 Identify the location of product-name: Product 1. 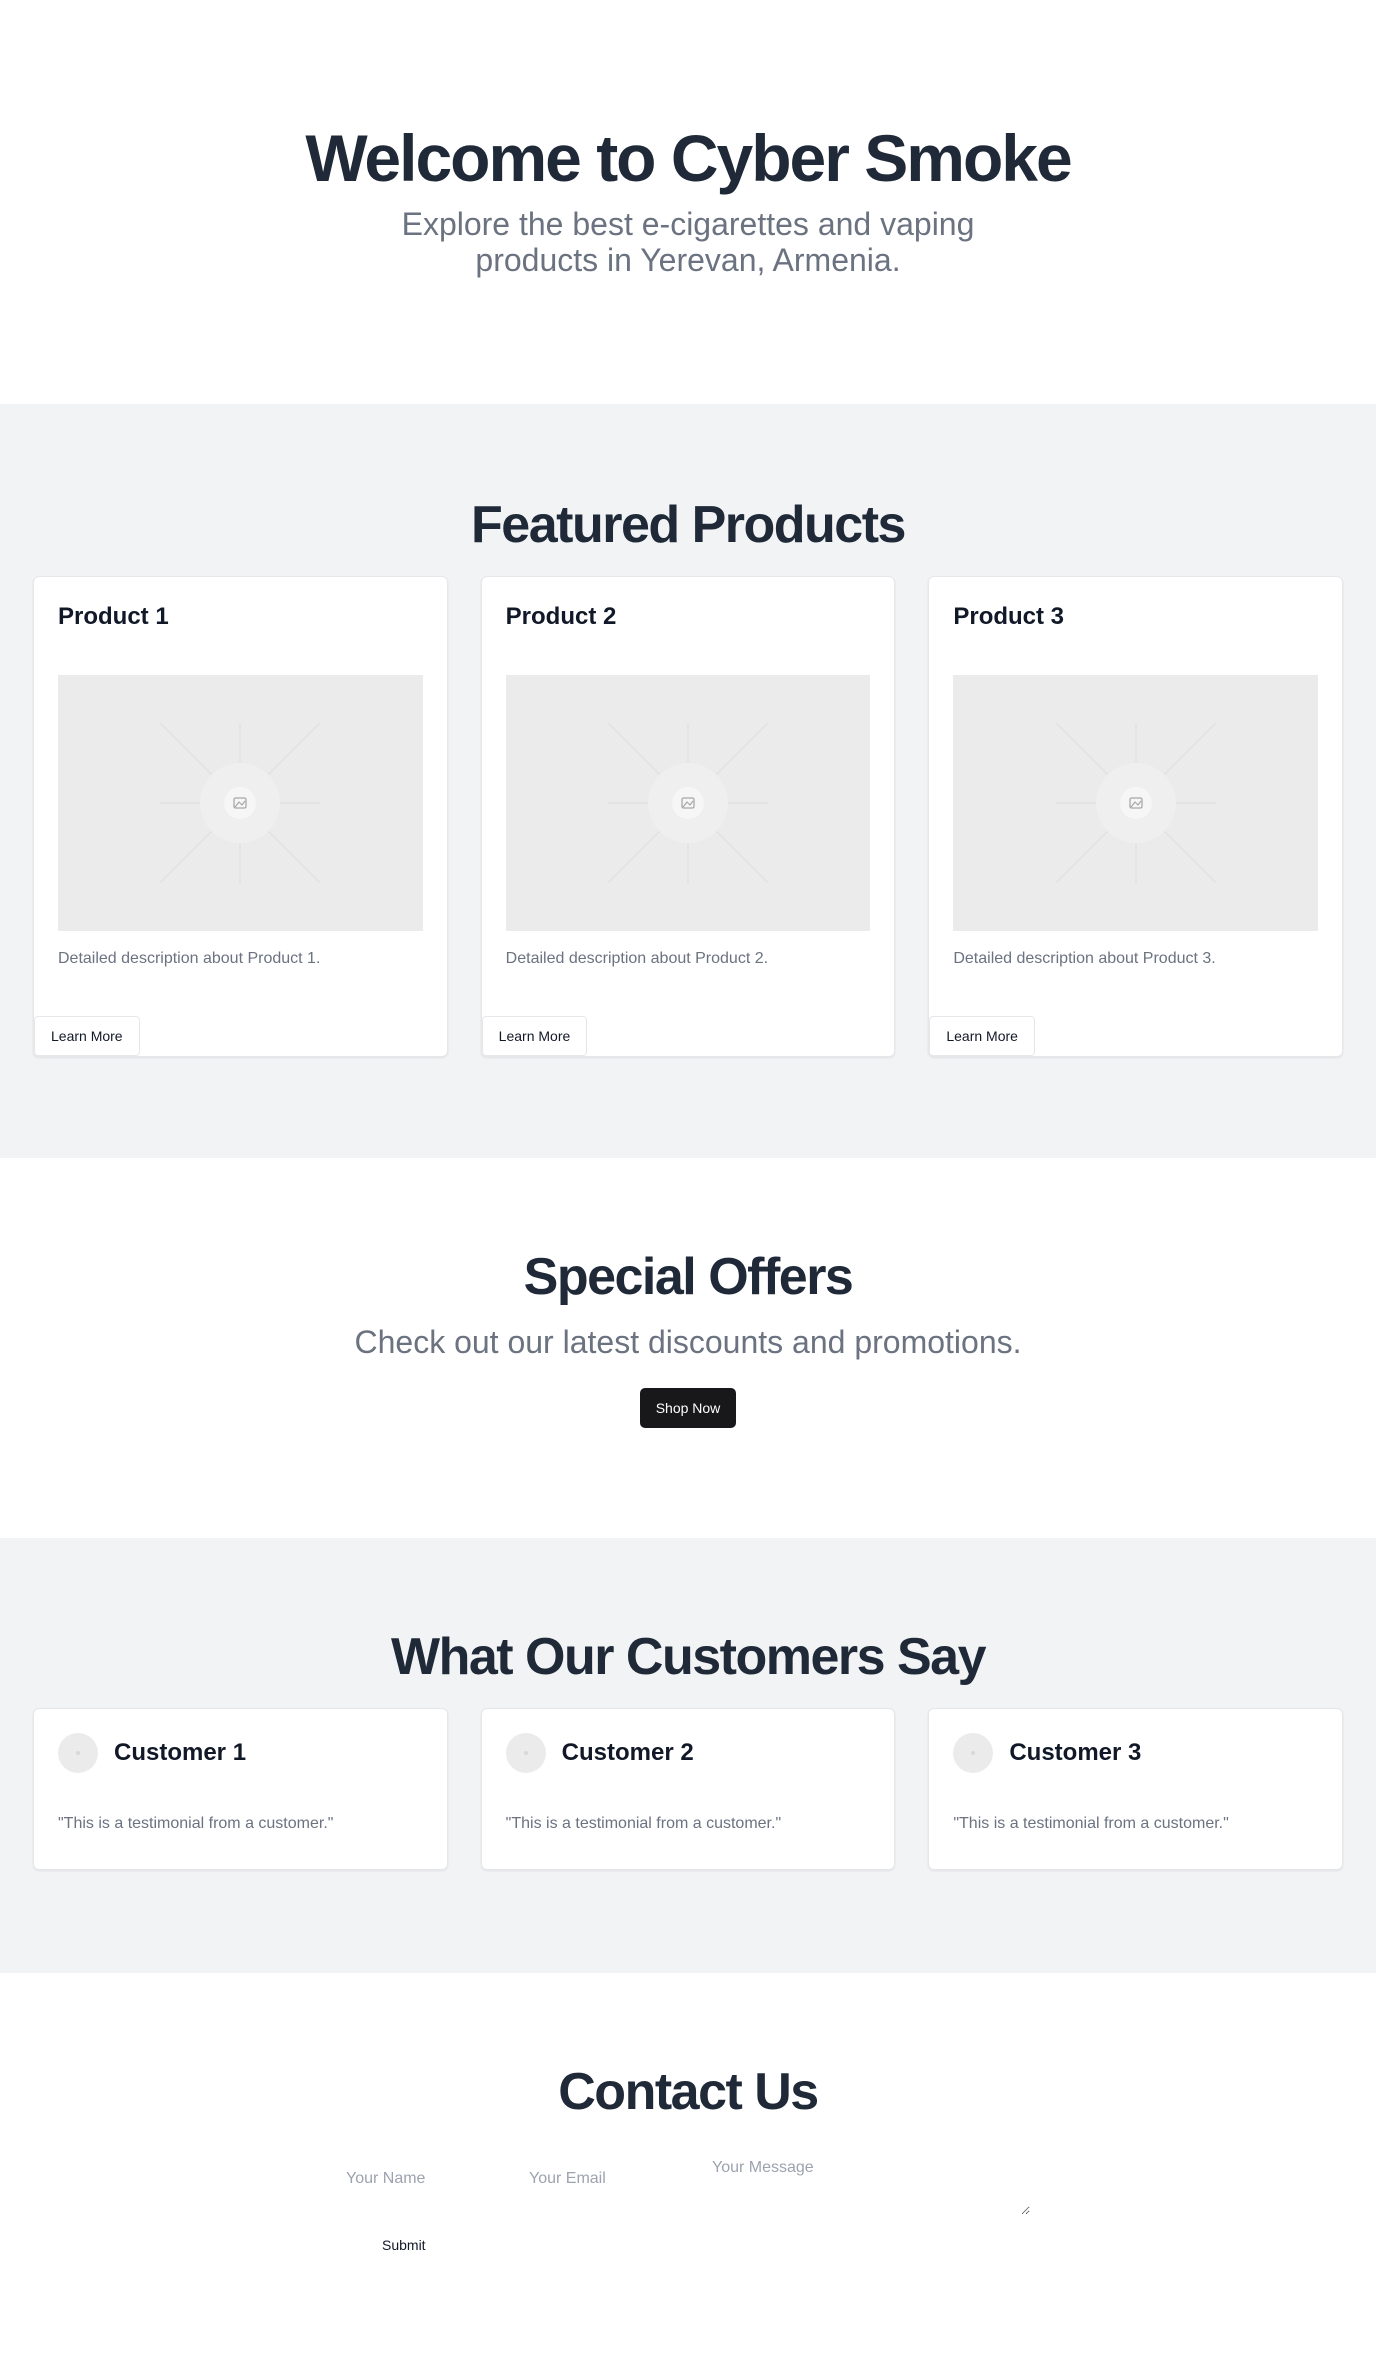
(113, 616).